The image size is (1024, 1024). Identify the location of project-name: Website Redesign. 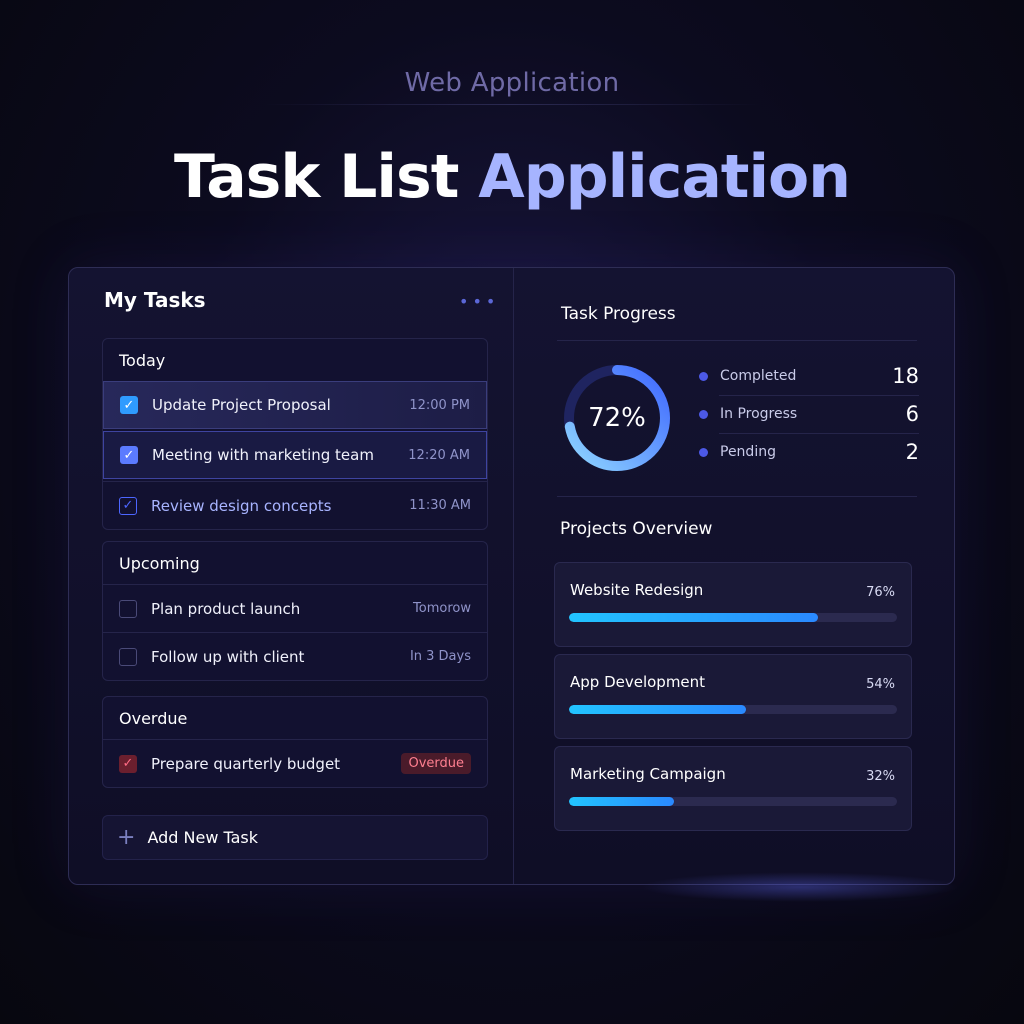
(637, 590).